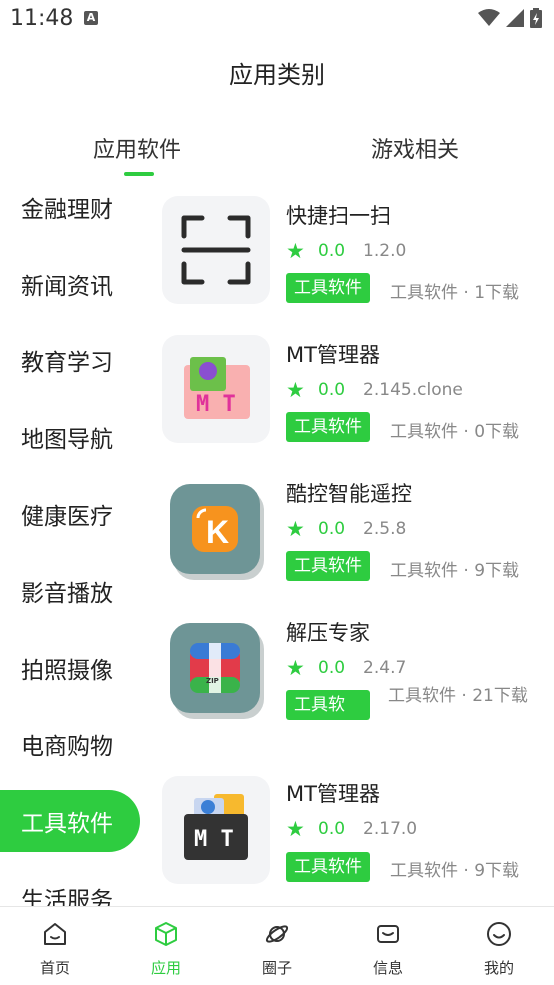  I want to click on battery-icon, so click(536, 18).